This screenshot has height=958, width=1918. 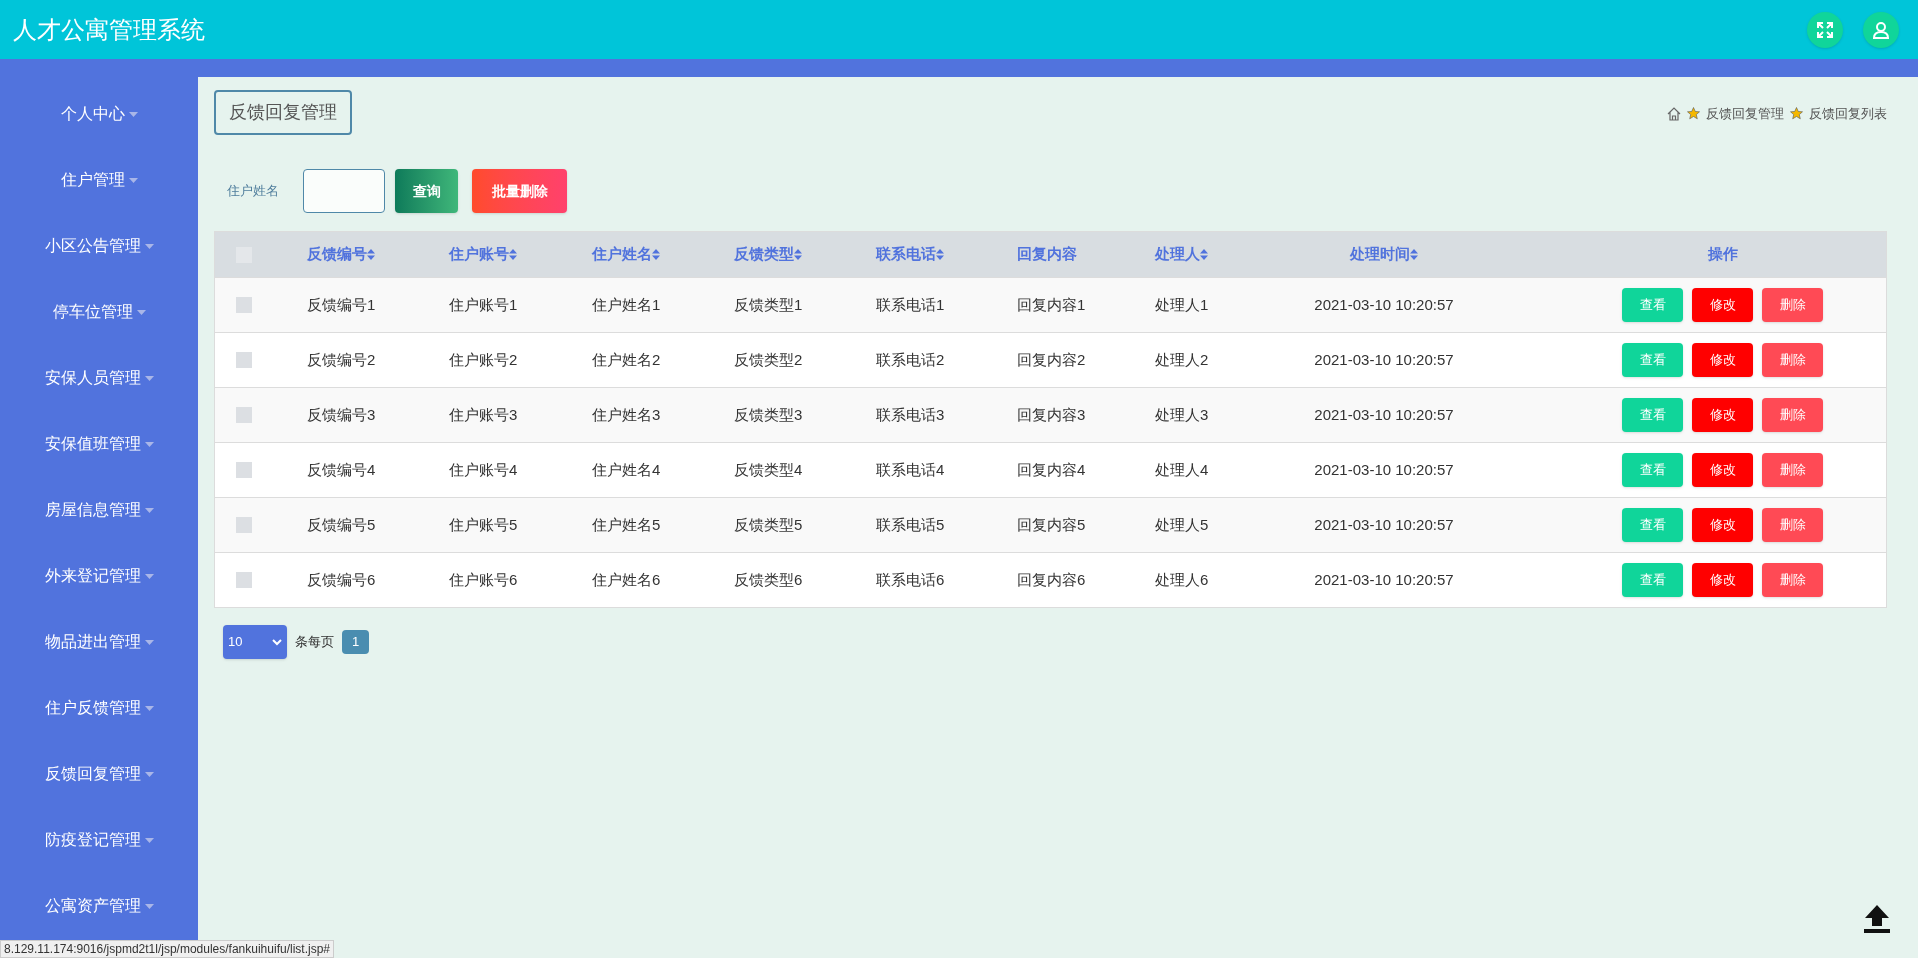 What do you see at coordinates (483, 469) in the screenshot?
I see `table-cell: 住户账号4` at bounding box center [483, 469].